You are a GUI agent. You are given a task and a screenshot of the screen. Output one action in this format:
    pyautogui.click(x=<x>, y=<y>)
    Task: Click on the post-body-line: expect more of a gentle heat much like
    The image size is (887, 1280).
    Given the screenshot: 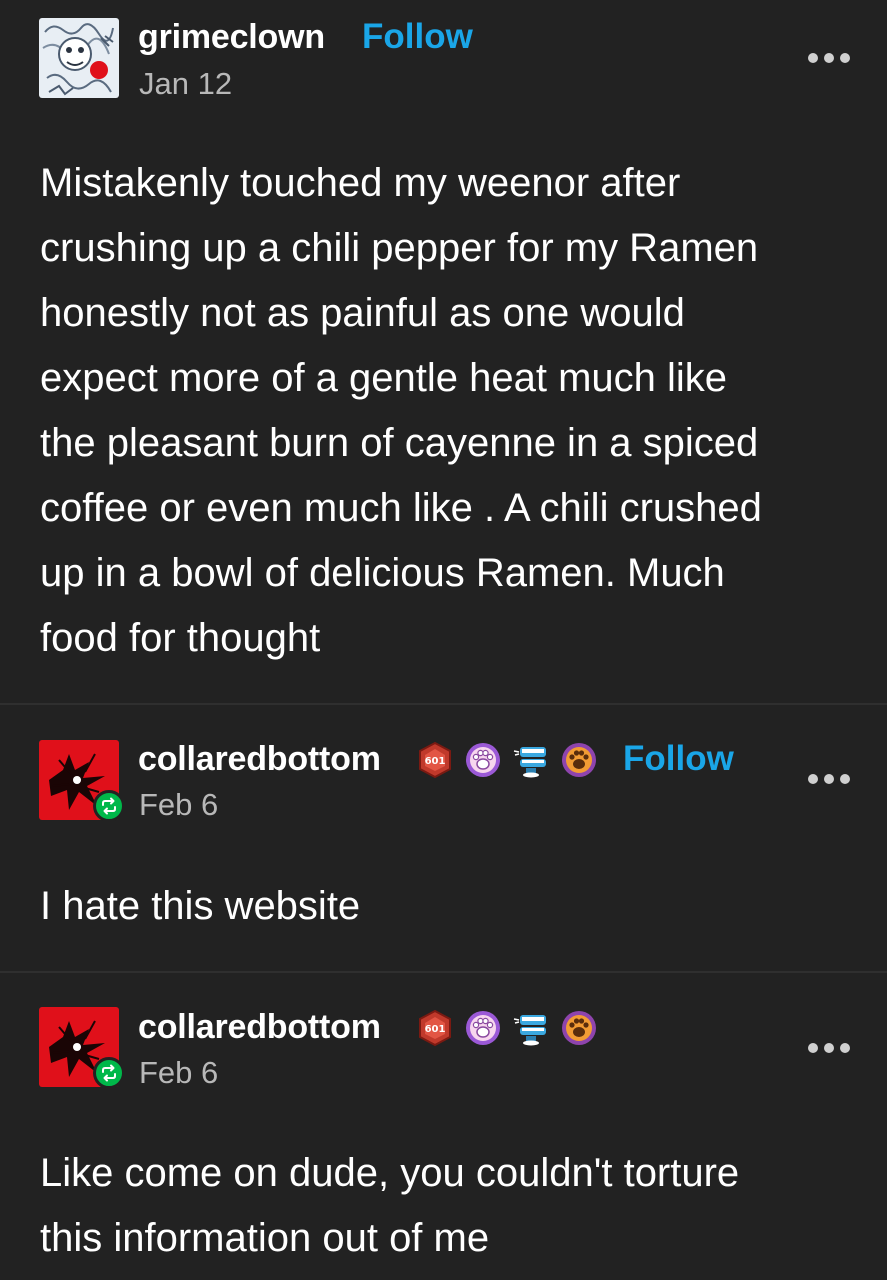 What is the action you would take?
    pyautogui.click(x=384, y=378)
    